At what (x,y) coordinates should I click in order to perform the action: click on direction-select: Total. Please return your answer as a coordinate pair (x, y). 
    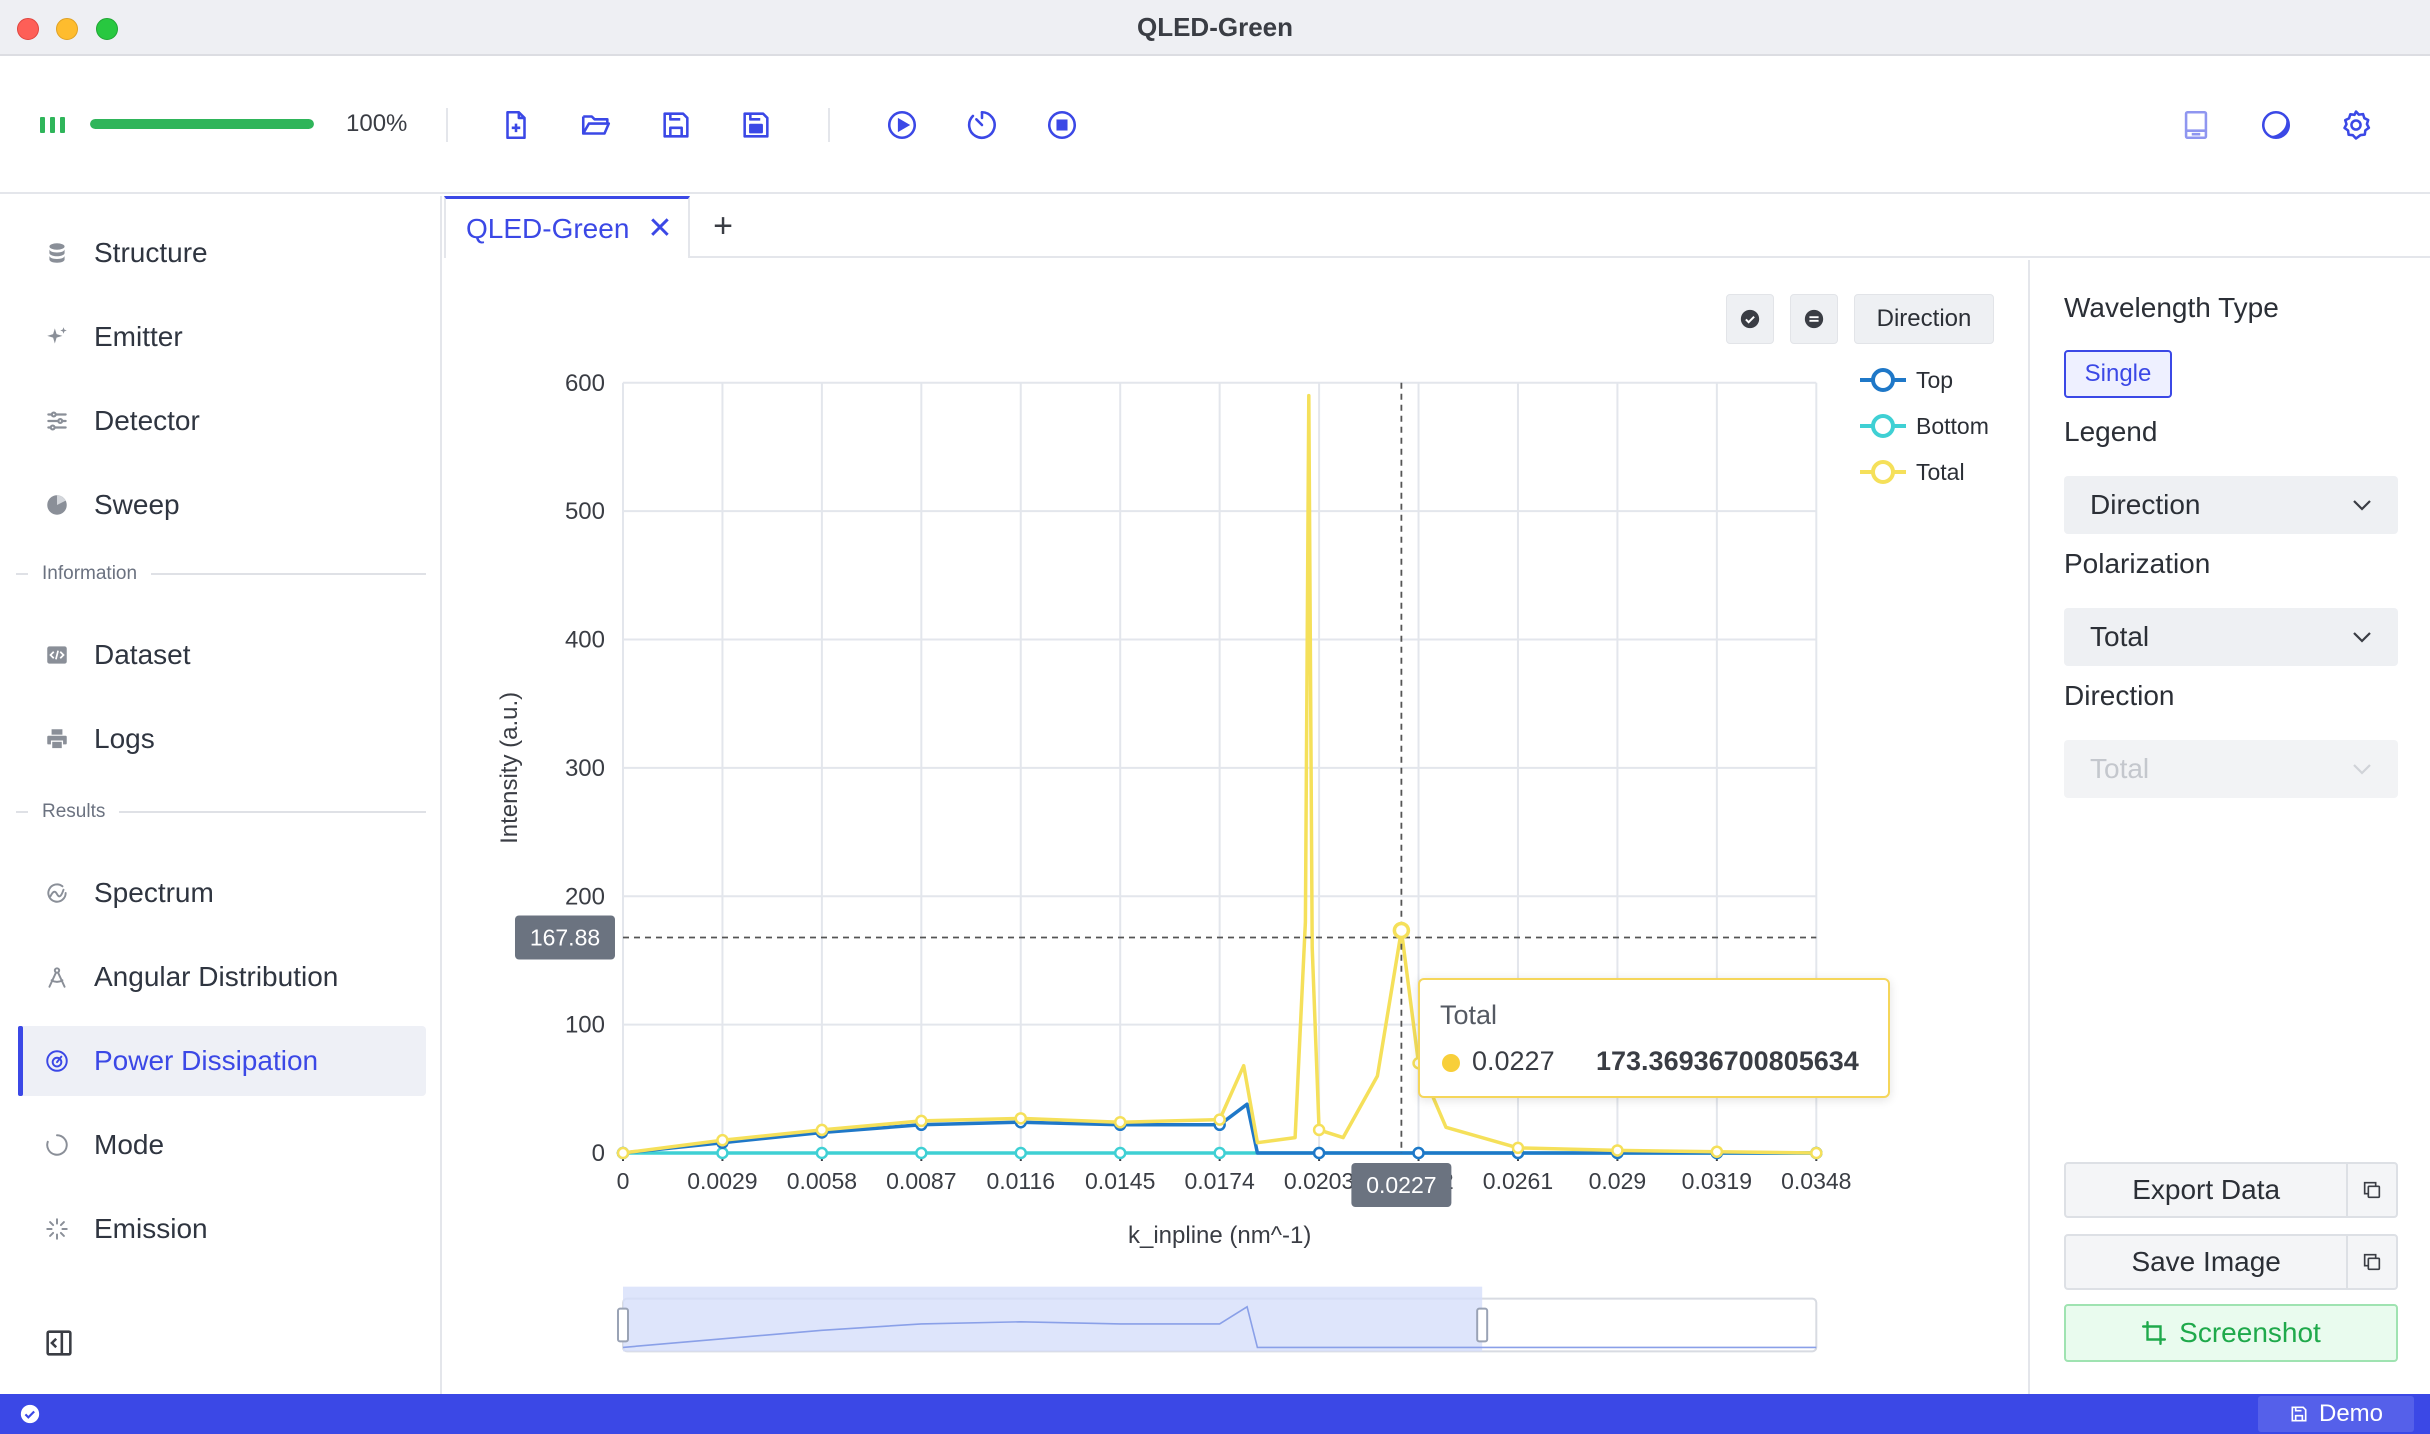
    Looking at the image, I should click on (2231, 769).